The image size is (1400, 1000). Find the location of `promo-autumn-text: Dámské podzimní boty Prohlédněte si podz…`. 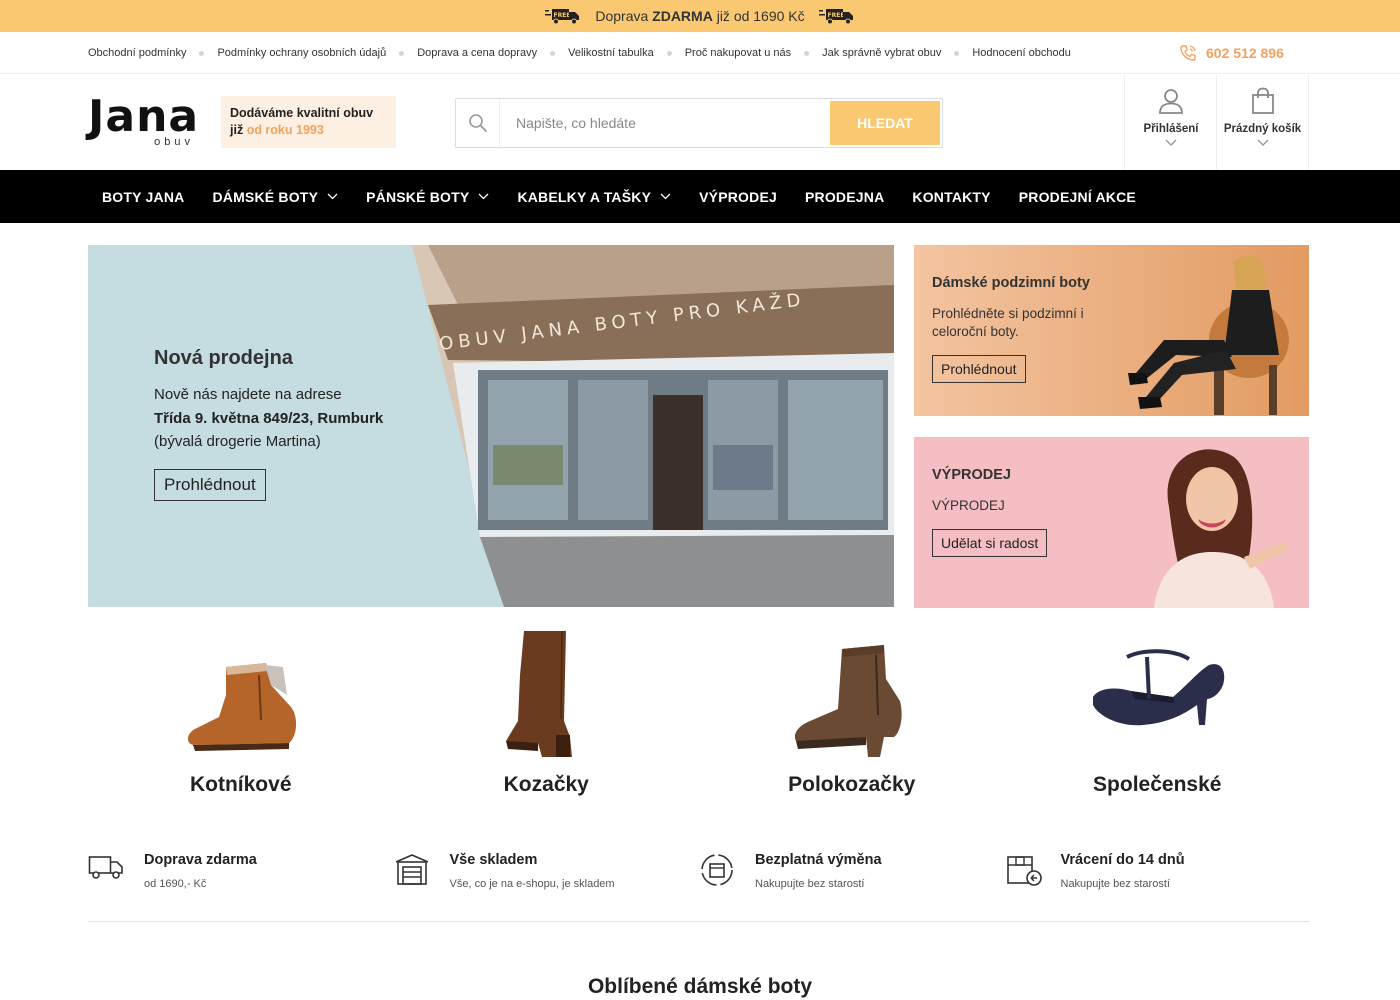

promo-autumn-text: Dámské podzimní boty Prohlédněte si podz… is located at coordinates (1032, 329).